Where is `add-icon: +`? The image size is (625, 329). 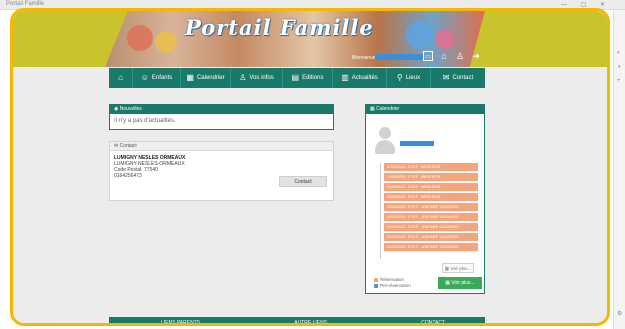
add-icon: + is located at coordinates (619, 81).